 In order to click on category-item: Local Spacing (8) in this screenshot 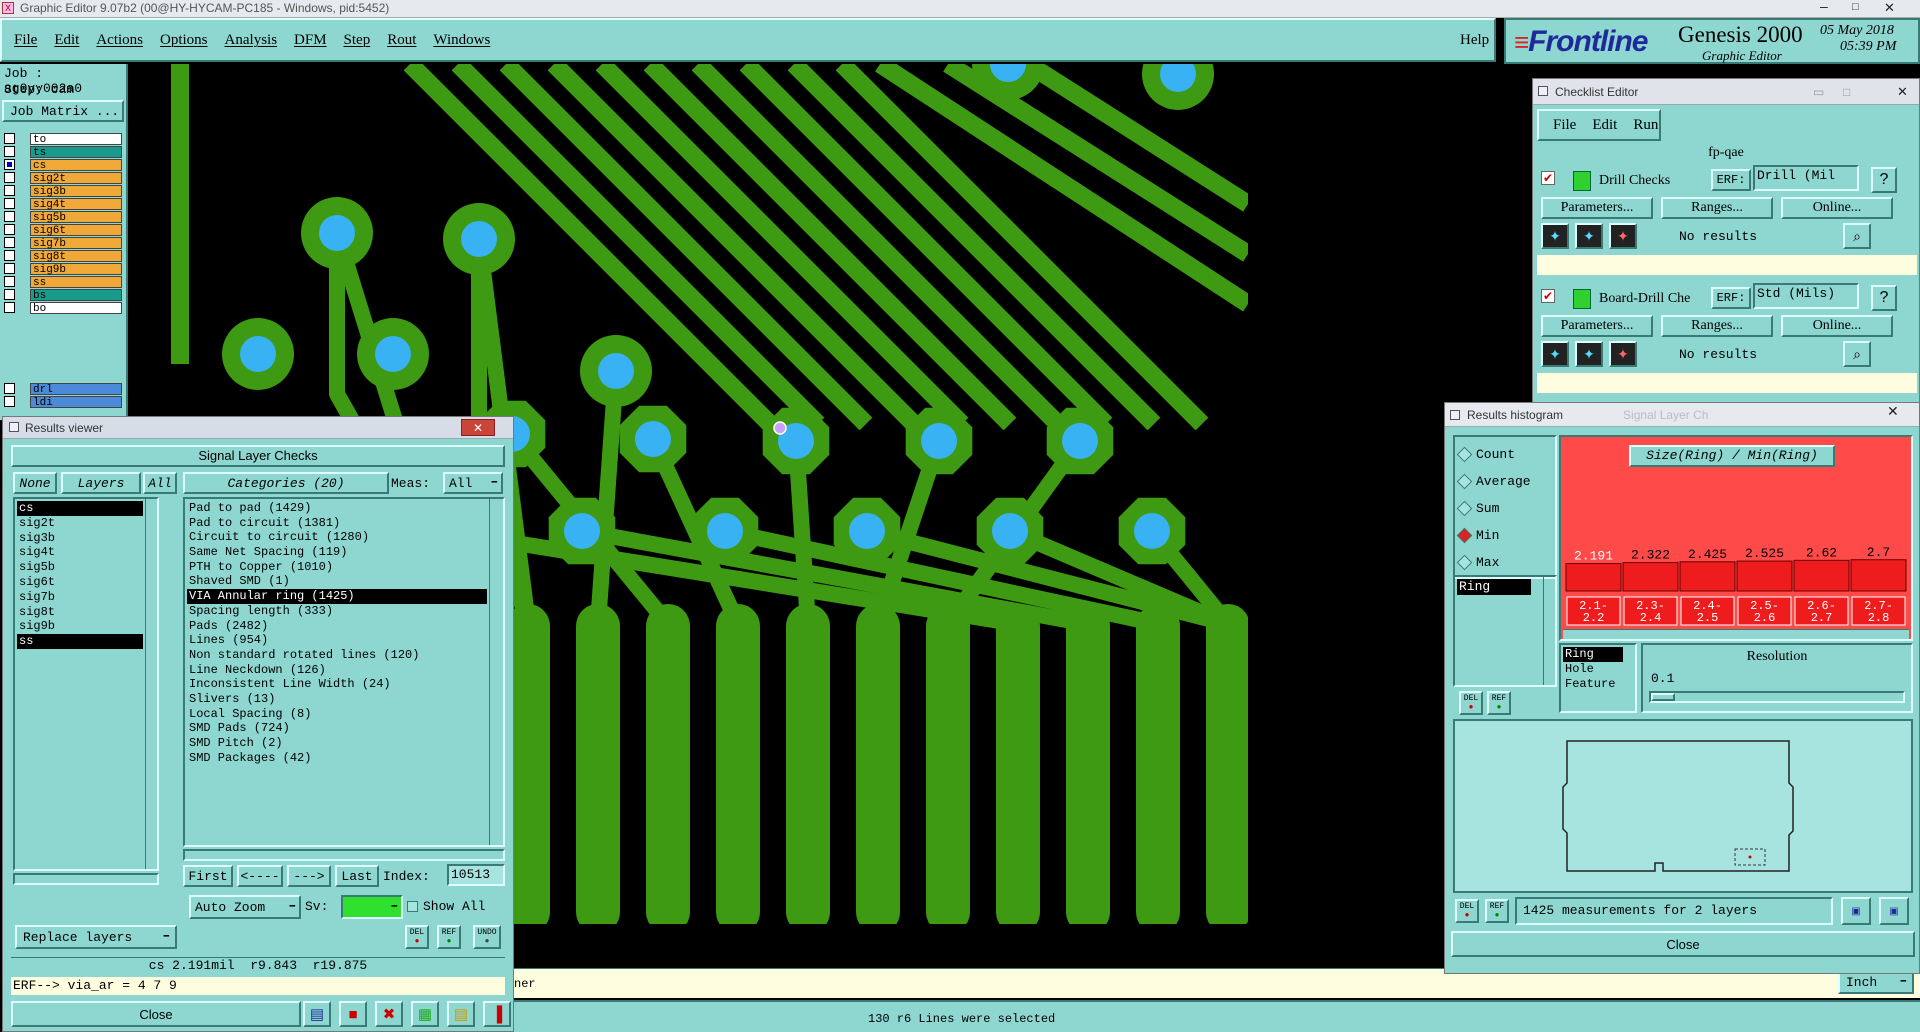, I will do `click(337, 714)`.